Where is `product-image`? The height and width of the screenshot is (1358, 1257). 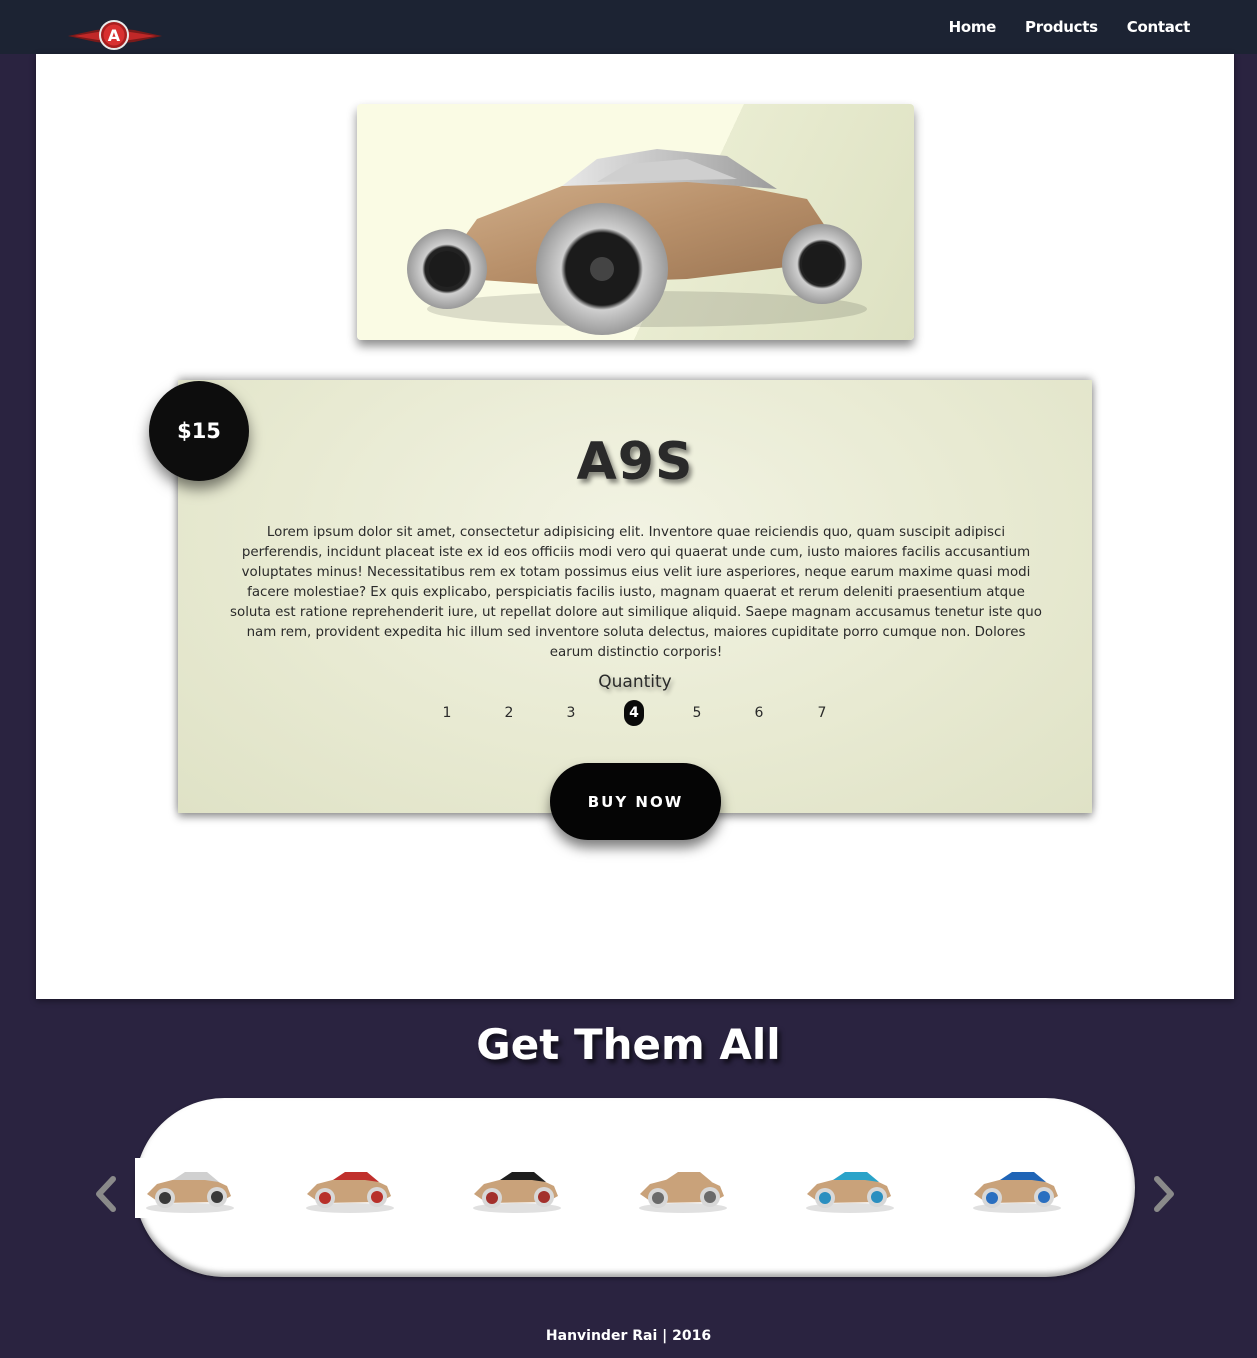
product-image is located at coordinates (635, 222).